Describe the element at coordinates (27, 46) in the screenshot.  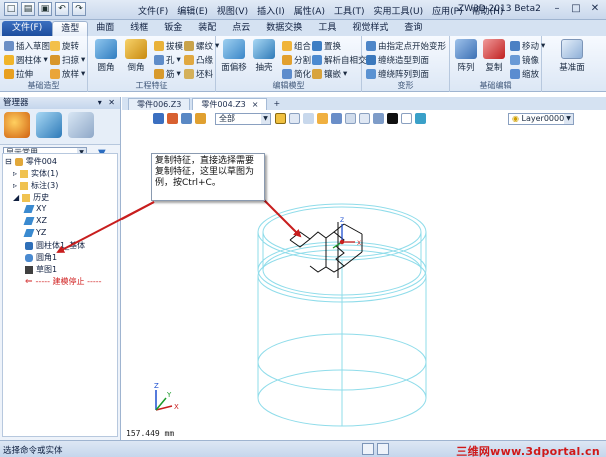
I see `insert-sketch-button: 插入草图` at that location.